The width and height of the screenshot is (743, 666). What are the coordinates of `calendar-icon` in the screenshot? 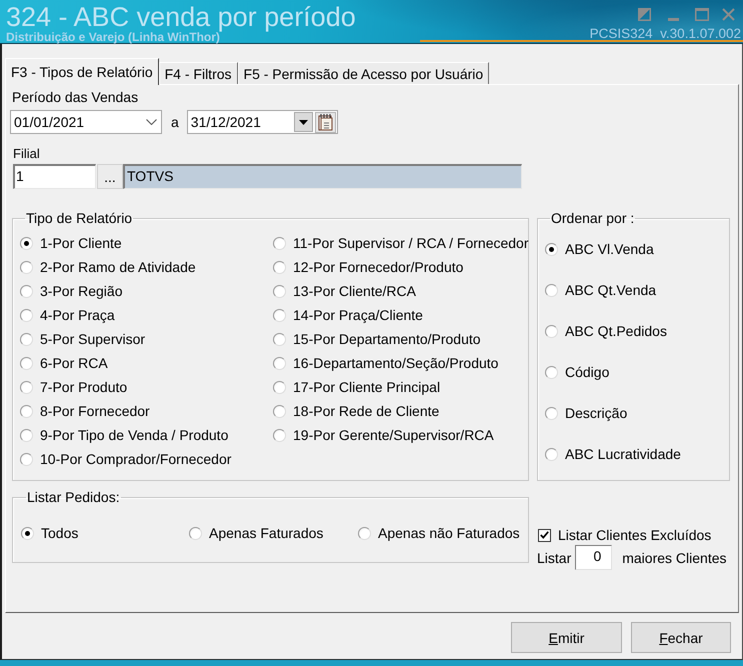 It's located at (325, 122).